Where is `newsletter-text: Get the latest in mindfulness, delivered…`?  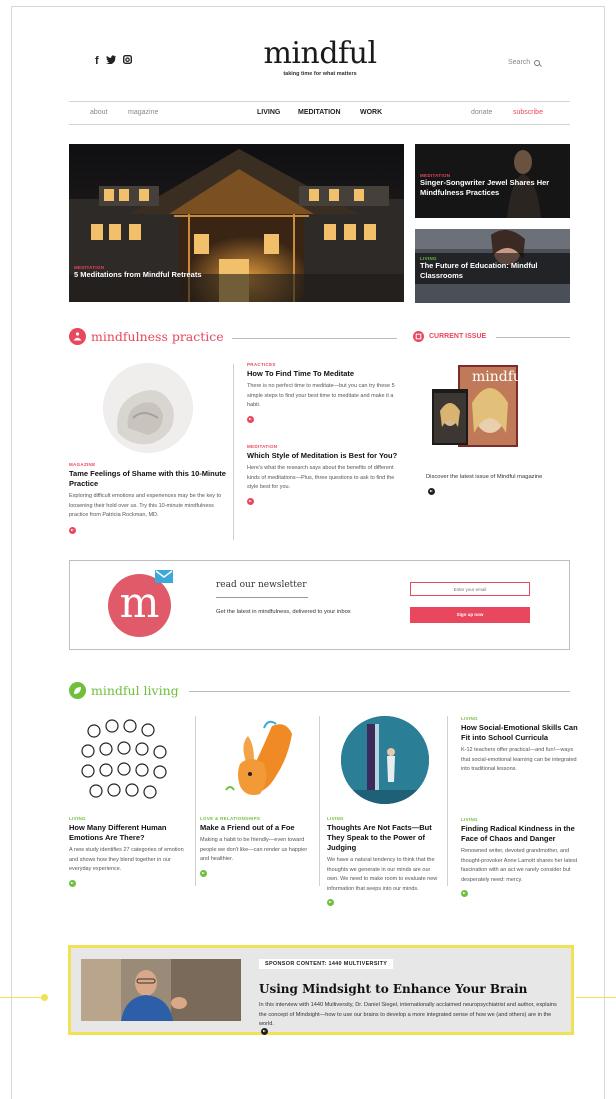 newsletter-text: Get the latest in mindfulness, delivered… is located at coordinates (283, 612).